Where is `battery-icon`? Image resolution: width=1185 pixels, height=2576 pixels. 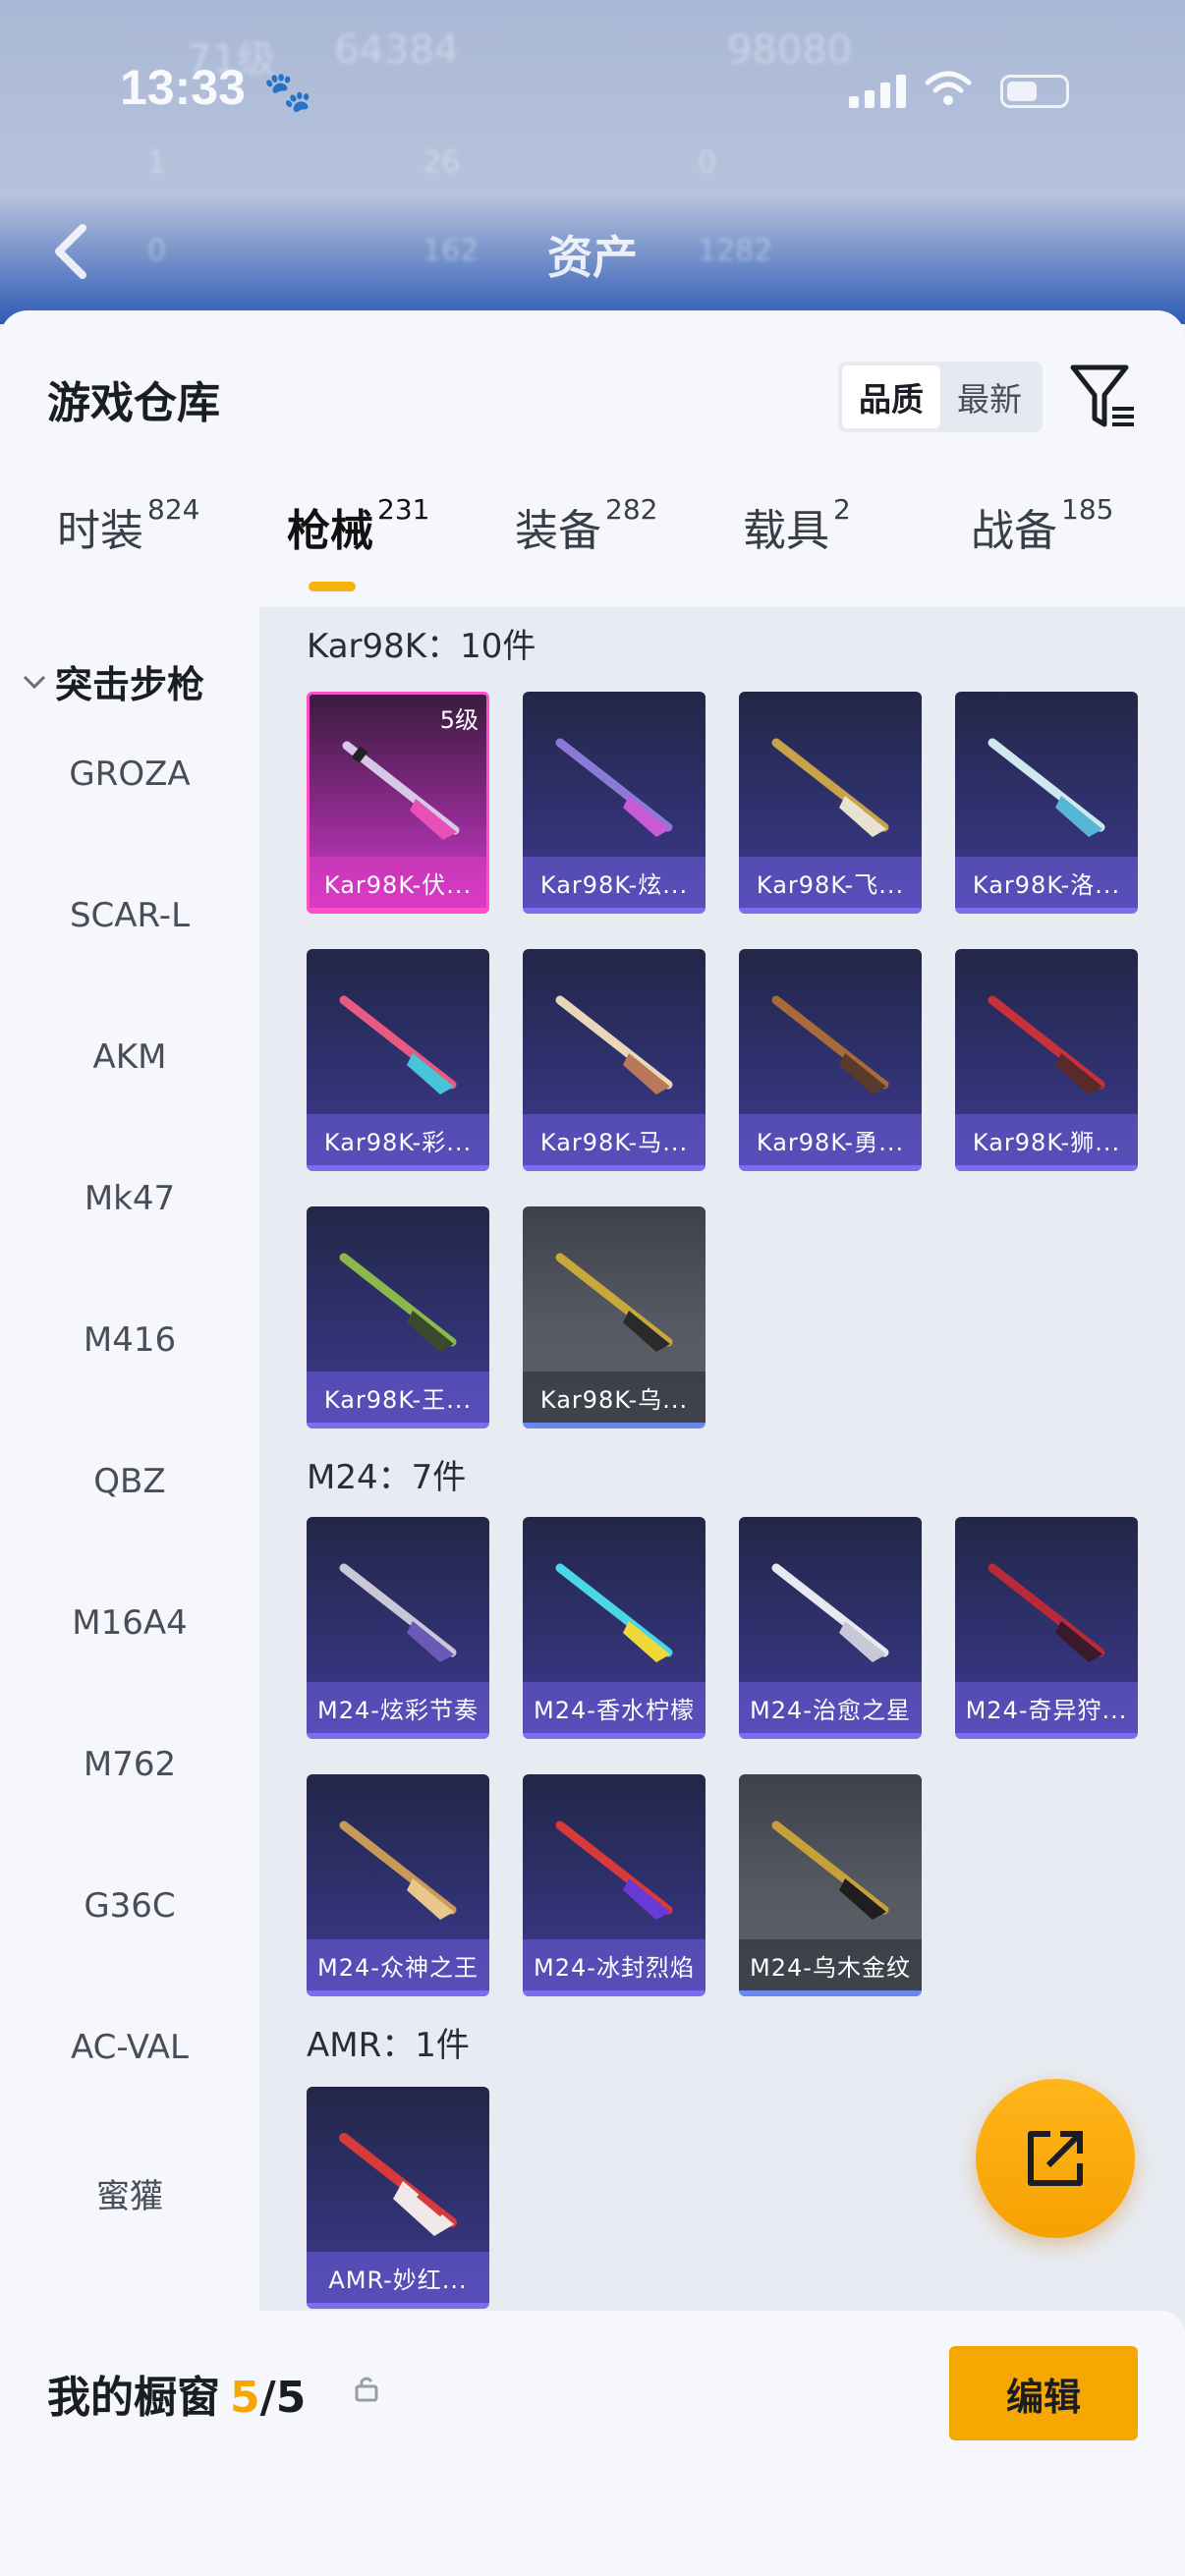
battery-icon is located at coordinates (1034, 91).